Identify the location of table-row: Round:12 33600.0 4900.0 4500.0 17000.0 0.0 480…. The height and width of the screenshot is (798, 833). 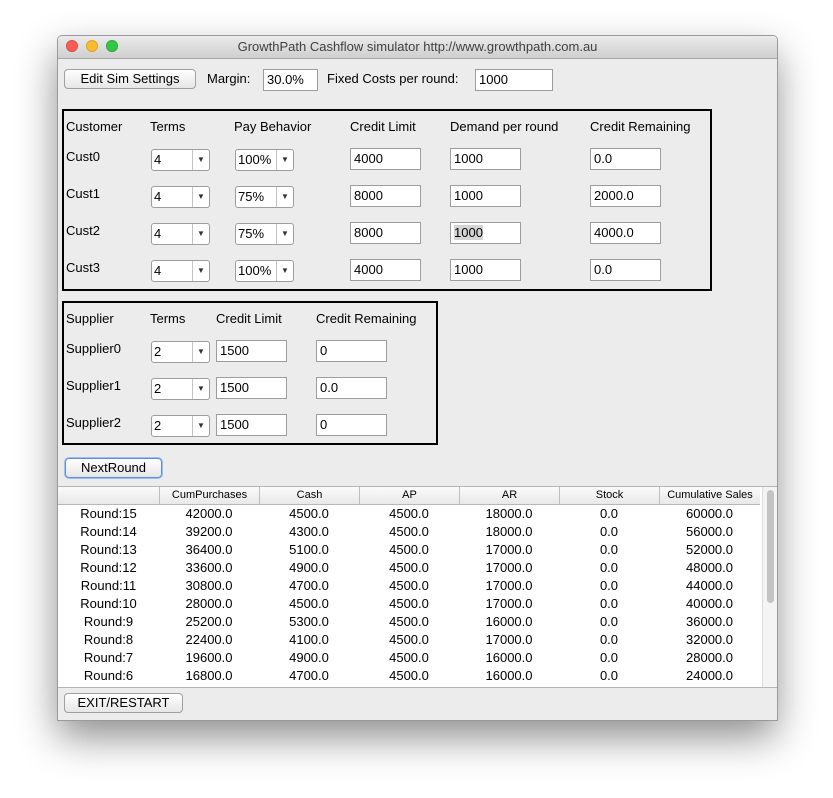
(409, 568).